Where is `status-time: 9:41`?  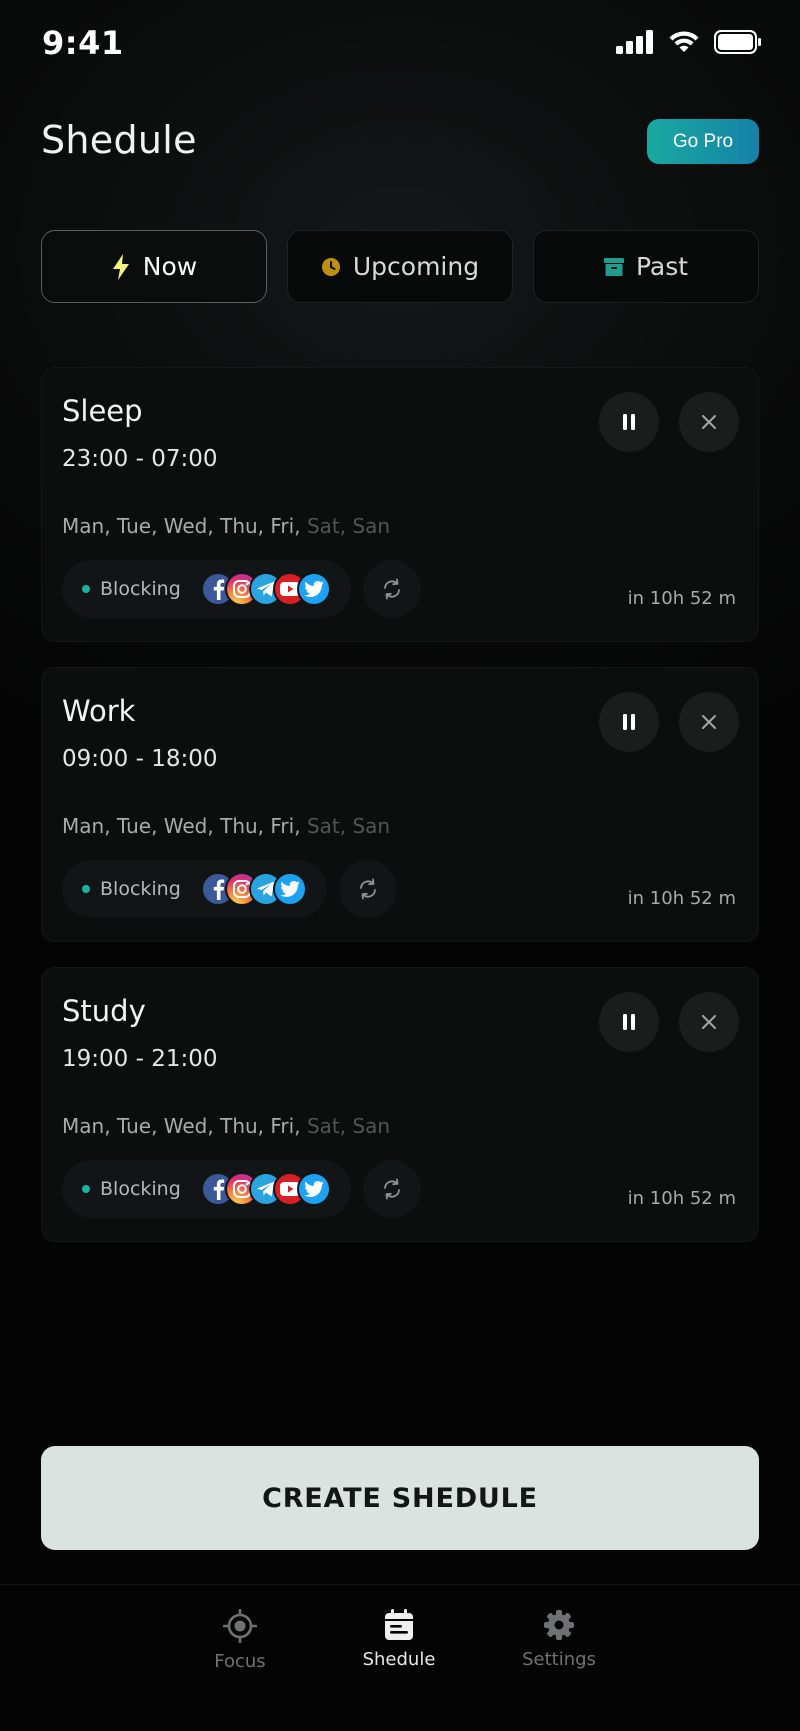
status-time: 9:41 is located at coordinates (83, 43).